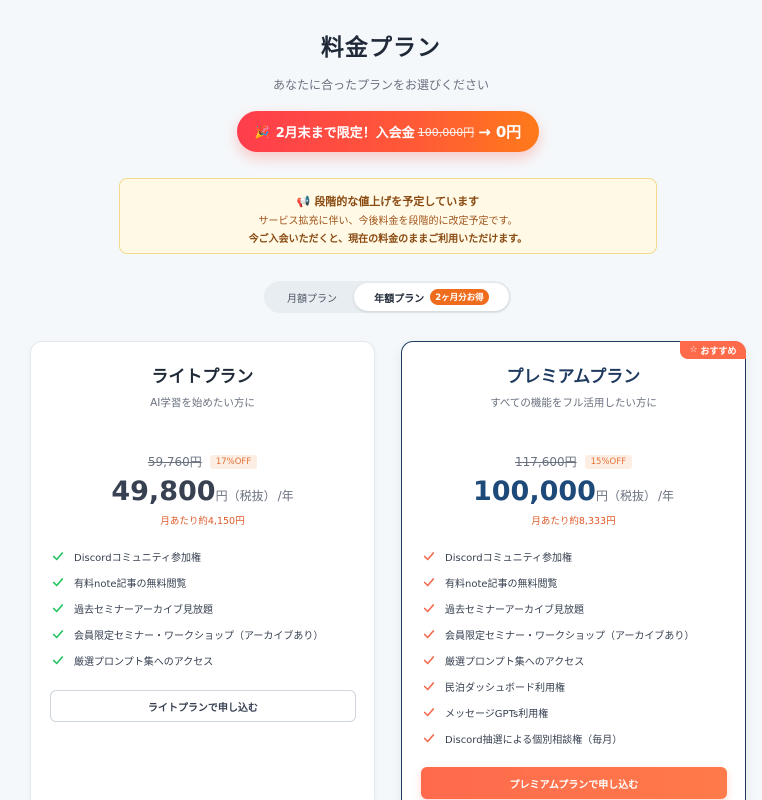 Image resolution: width=762 pixels, height=800 pixels. I want to click on feature-item: 民泊ダッシュボード利用権, so click(558, 686).